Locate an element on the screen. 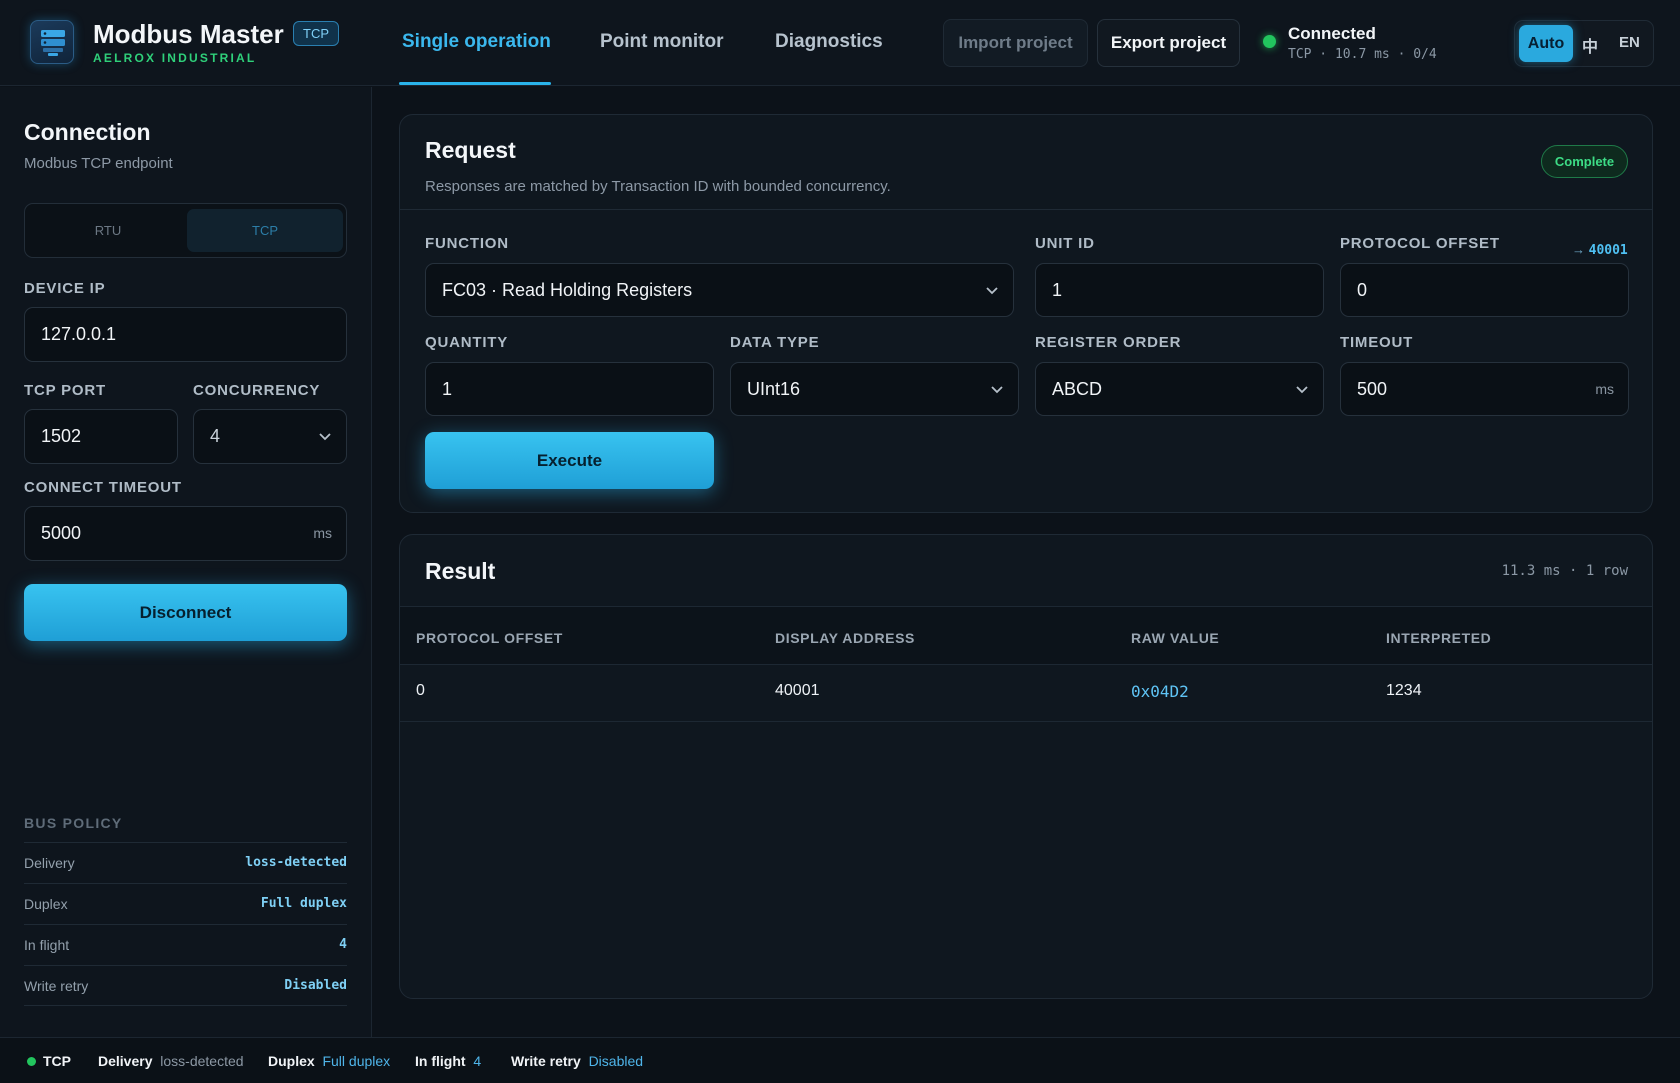  column-header-interpreted: INTERPRETED is located at coordinates (1439, 638).